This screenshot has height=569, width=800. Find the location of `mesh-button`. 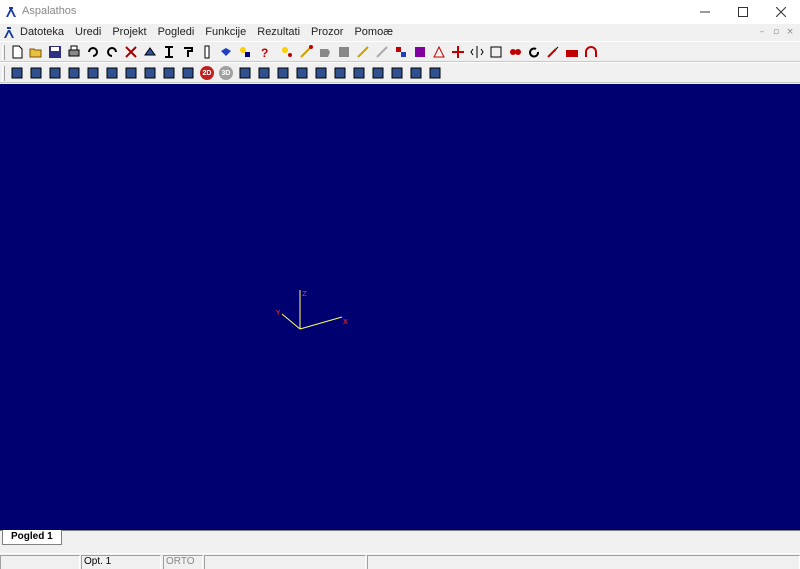

mesh-button is located at coordinates (150, 52).